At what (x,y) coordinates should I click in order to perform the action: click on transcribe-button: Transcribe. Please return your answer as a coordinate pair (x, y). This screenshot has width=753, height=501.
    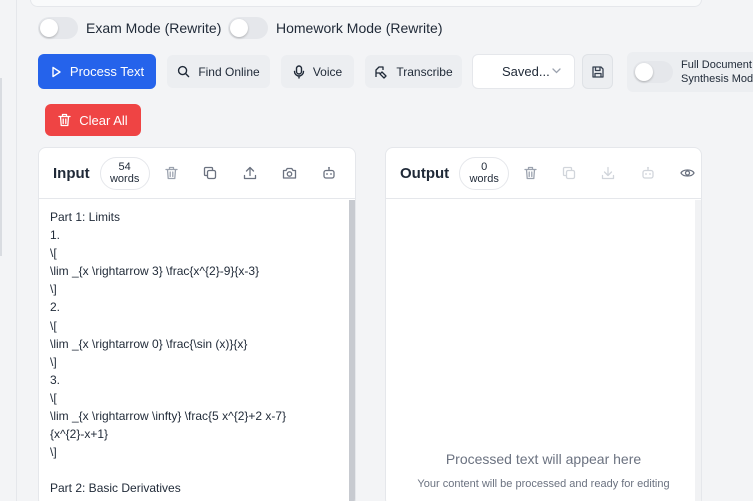
    Looking at the image, I should click on (413, 71).